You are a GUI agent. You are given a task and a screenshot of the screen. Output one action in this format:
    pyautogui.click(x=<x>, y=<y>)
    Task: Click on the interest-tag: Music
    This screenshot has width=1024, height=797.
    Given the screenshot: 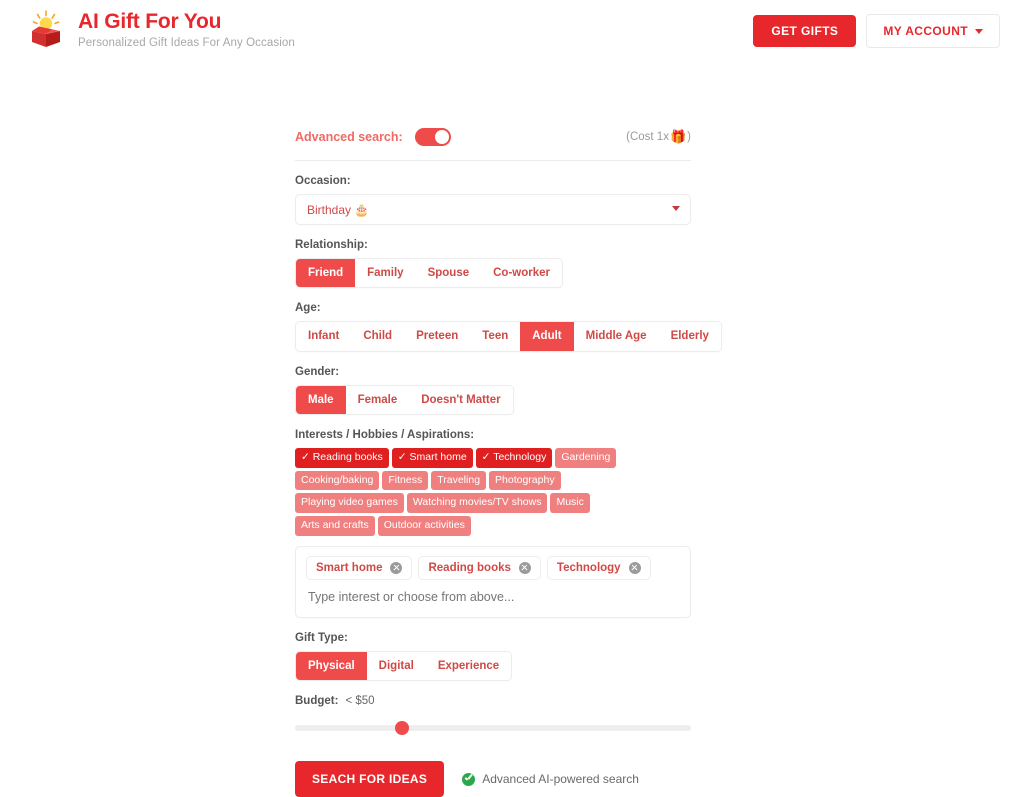 What is the action you would take?
    pyautogui.click(x=570, y=503)
    